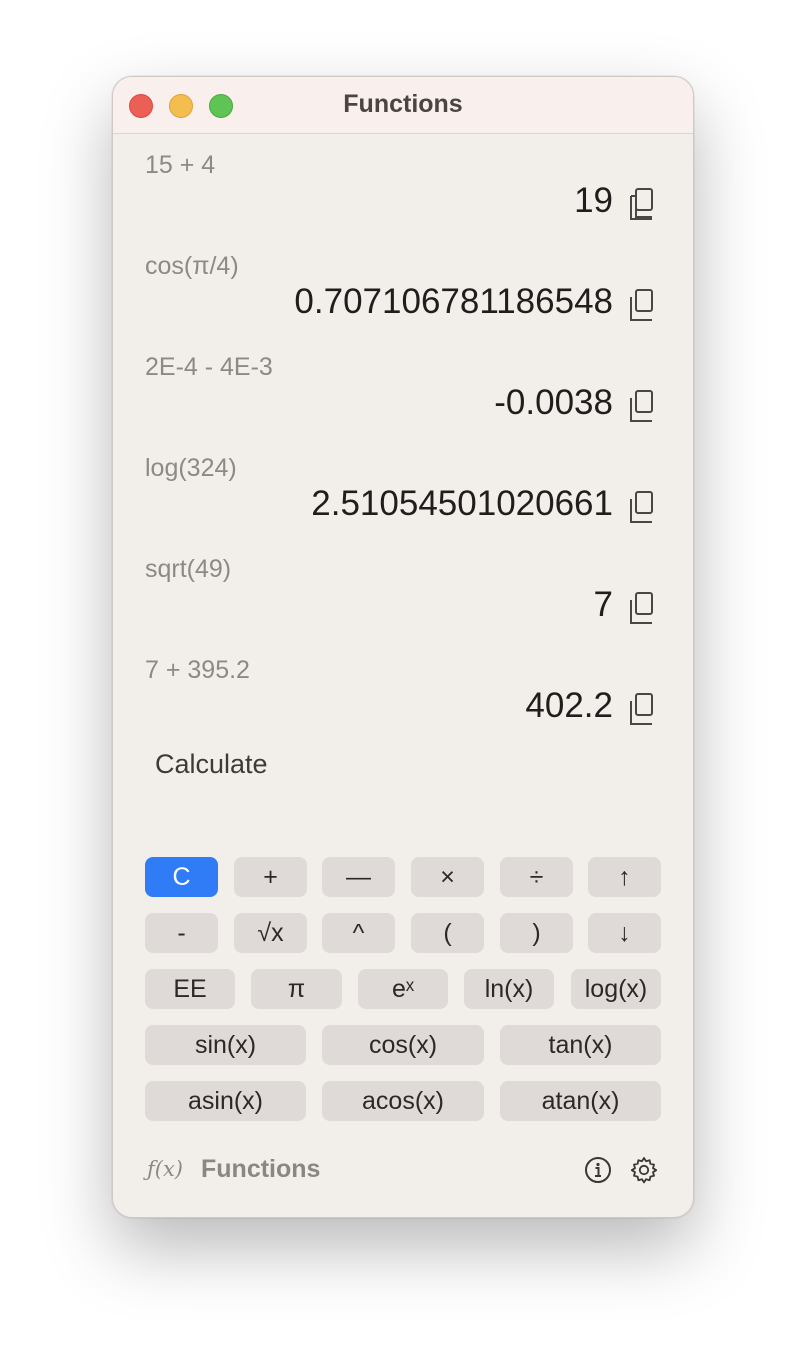 The width and height of the screenshot is (804, 1364). What do you see at coordinates (536, 877) in the screenshot?
I see `divide-button: ÷` at bounding box center [536, 877].